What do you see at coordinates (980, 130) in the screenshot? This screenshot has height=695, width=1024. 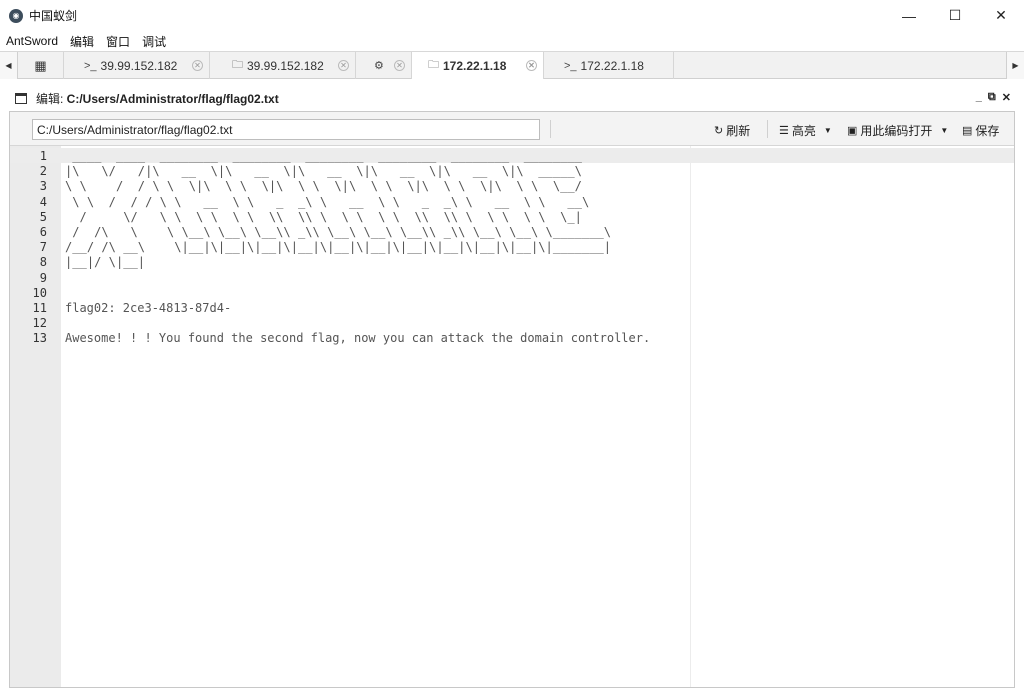 I see `save-button: ▤ 保存` at bounding box center [980, 130].